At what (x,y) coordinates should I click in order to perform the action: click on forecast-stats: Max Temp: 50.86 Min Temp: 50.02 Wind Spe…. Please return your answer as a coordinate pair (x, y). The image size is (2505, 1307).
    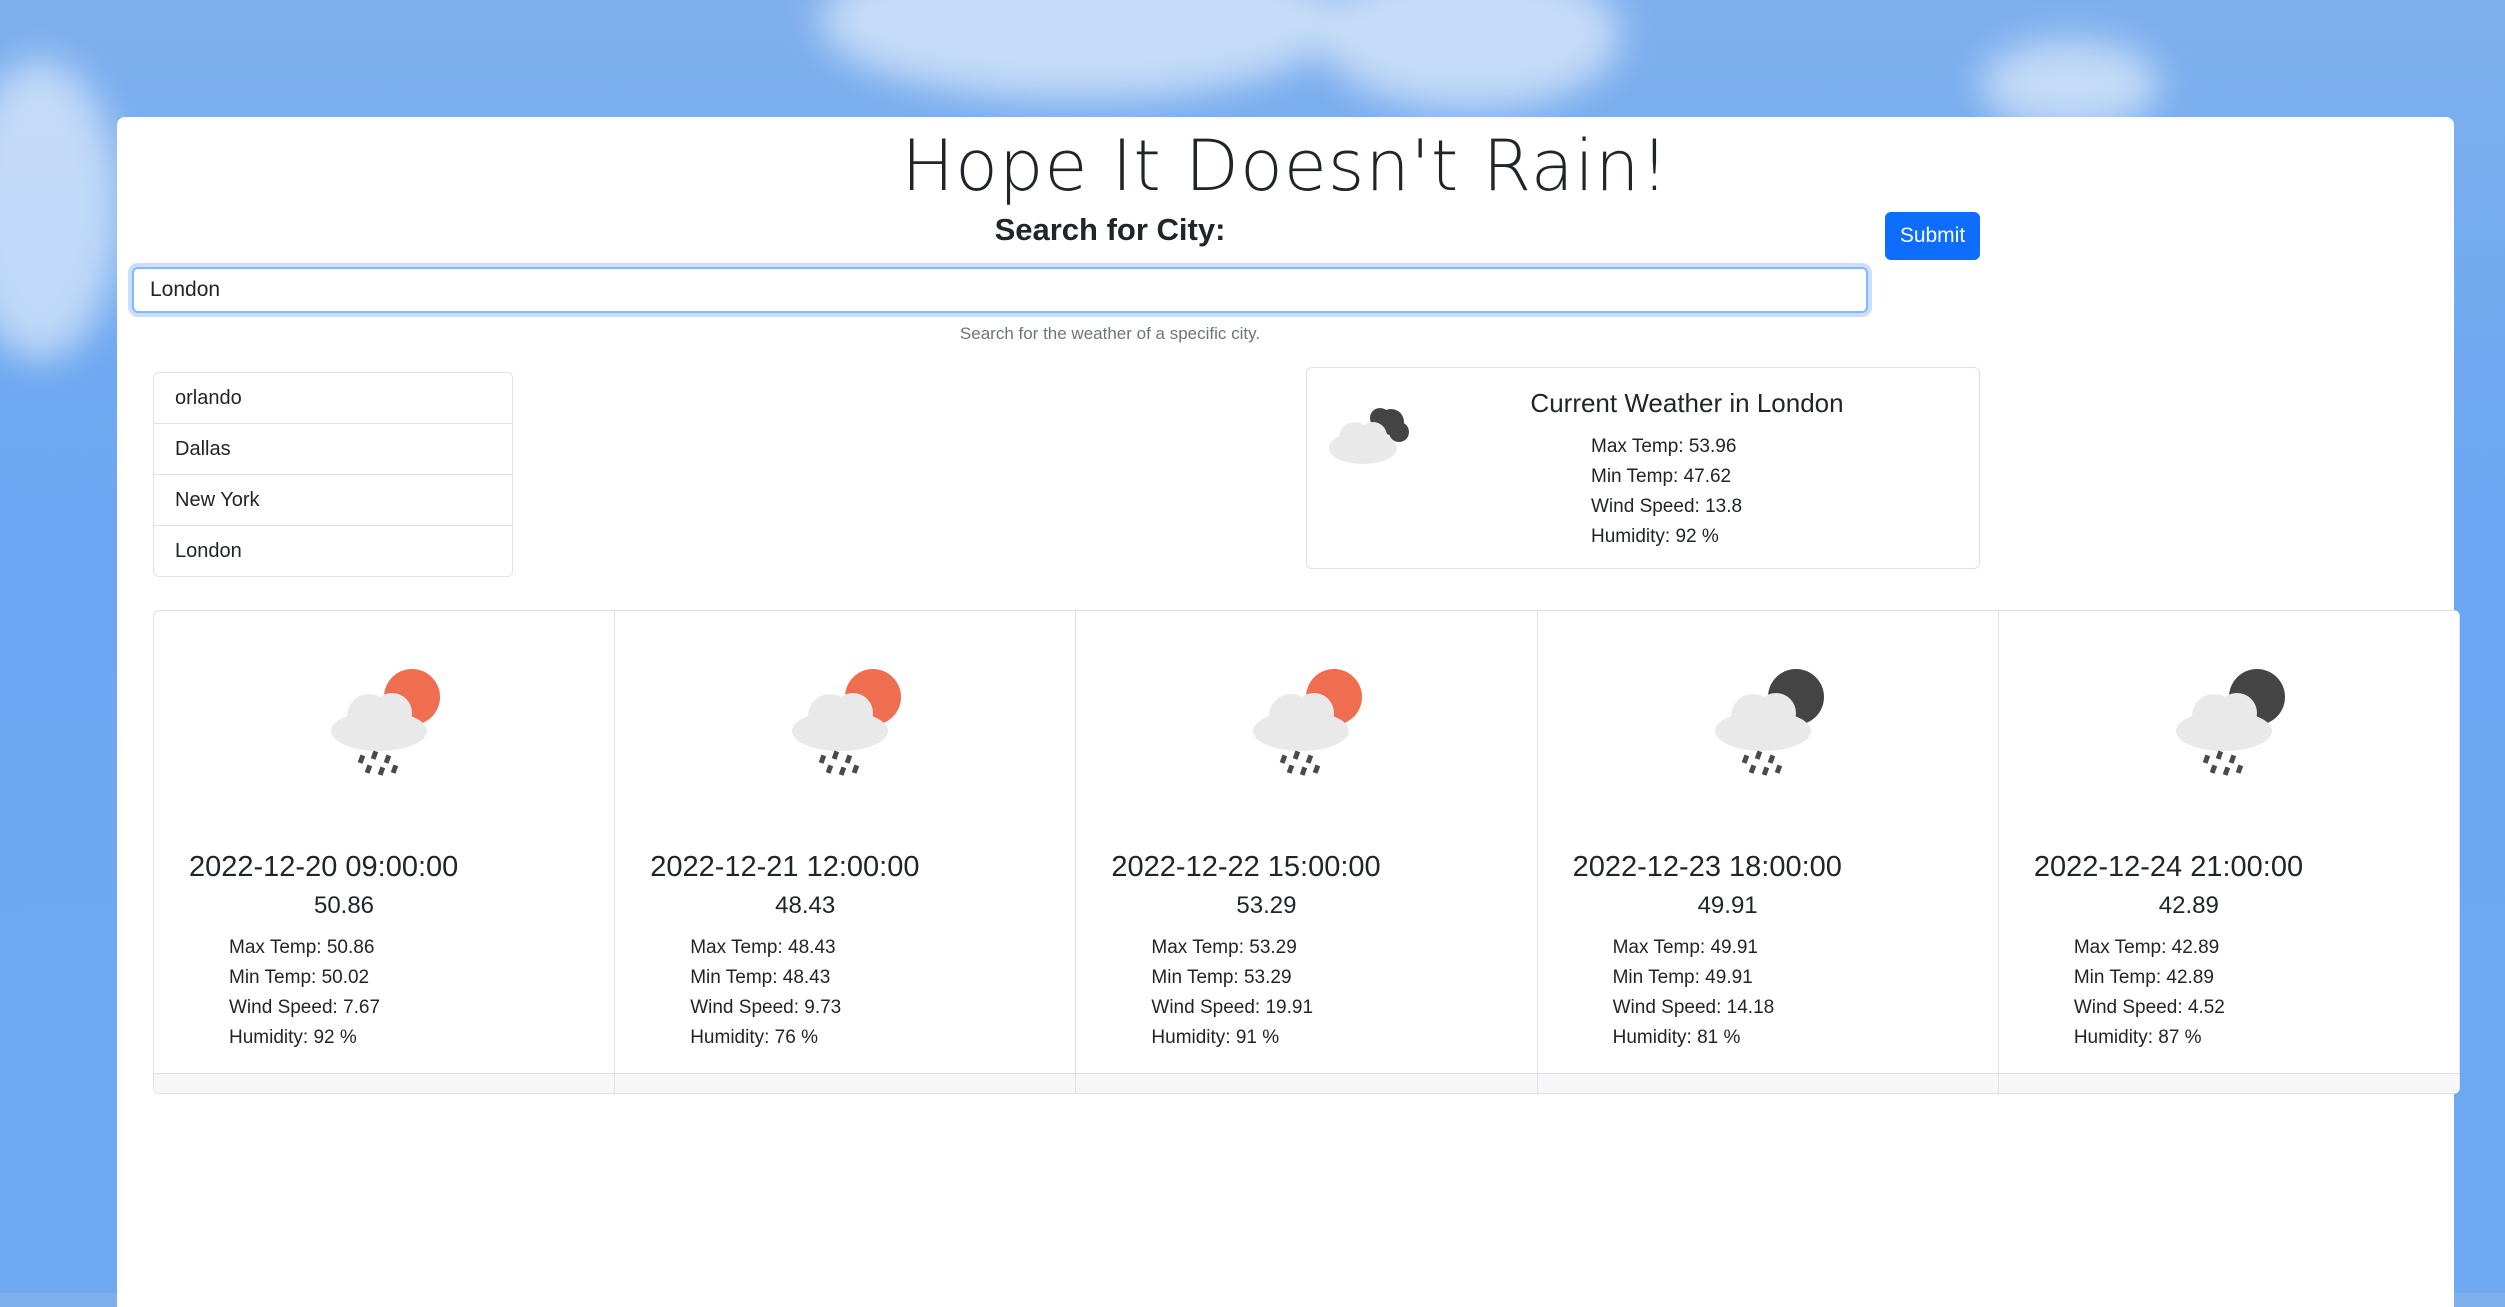
    Looking at the image, I should click on (304, 993).